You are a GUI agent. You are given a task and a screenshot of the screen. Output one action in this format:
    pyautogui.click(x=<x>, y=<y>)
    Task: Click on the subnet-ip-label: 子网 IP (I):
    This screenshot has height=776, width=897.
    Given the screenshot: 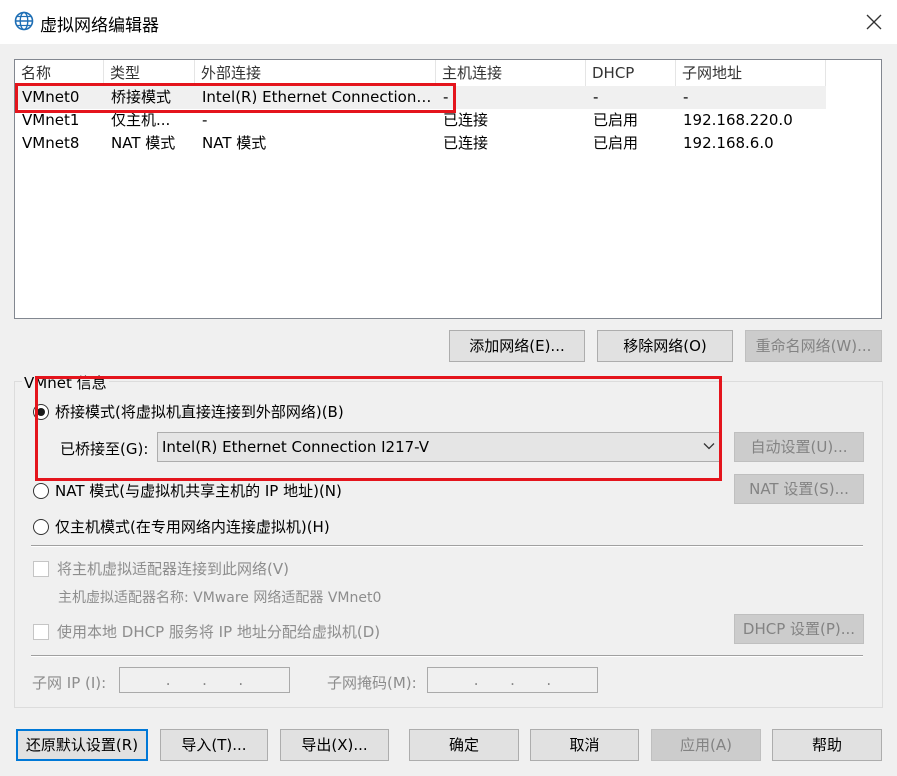 What is the action you would take?
    pyautogui.click(x=69, y=683)
    